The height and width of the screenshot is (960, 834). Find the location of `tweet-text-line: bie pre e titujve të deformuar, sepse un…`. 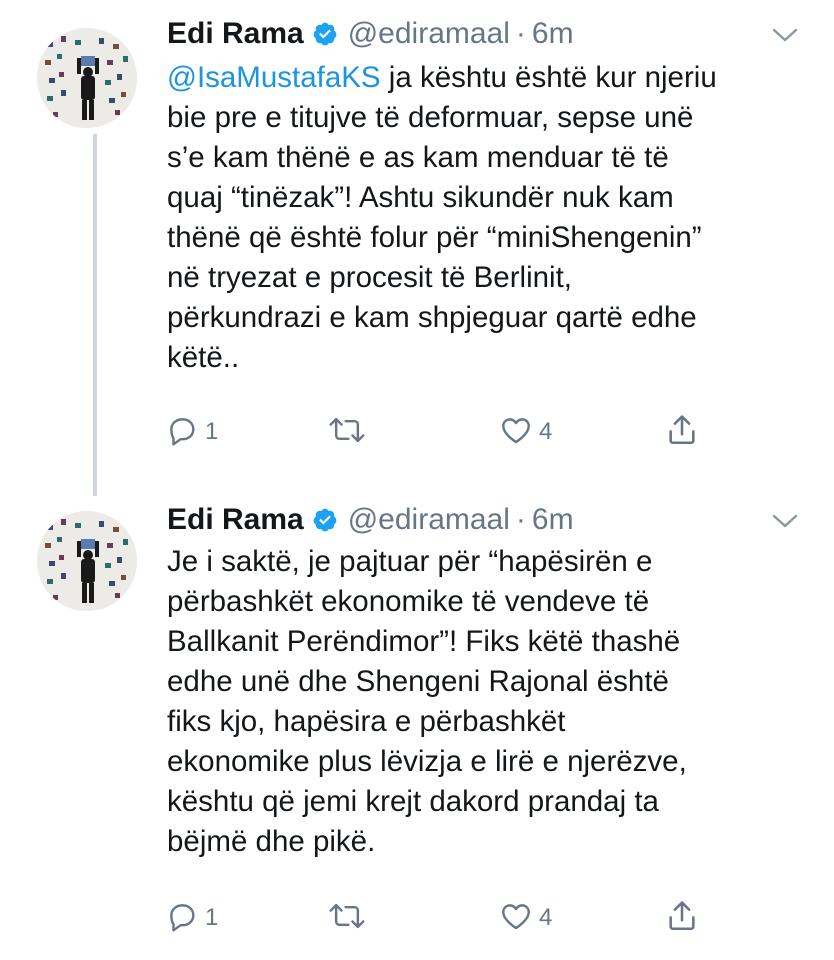

tweet-text-line: bie pre e titujve të deformuar, sepse un… is located at coordinates (430, 117).